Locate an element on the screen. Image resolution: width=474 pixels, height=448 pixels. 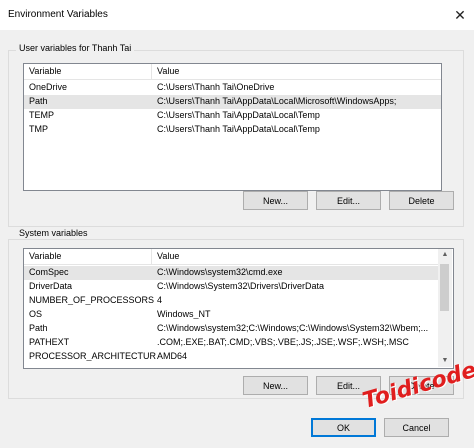
user-list-header: Variable Value is located at coordinates (232, 72).